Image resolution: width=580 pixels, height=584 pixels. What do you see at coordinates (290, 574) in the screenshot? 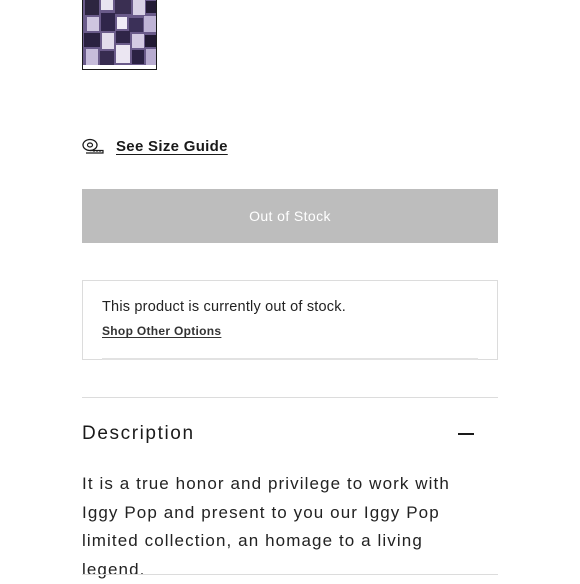
I see `section-divider-bottom` at bounding box center [290, 574].